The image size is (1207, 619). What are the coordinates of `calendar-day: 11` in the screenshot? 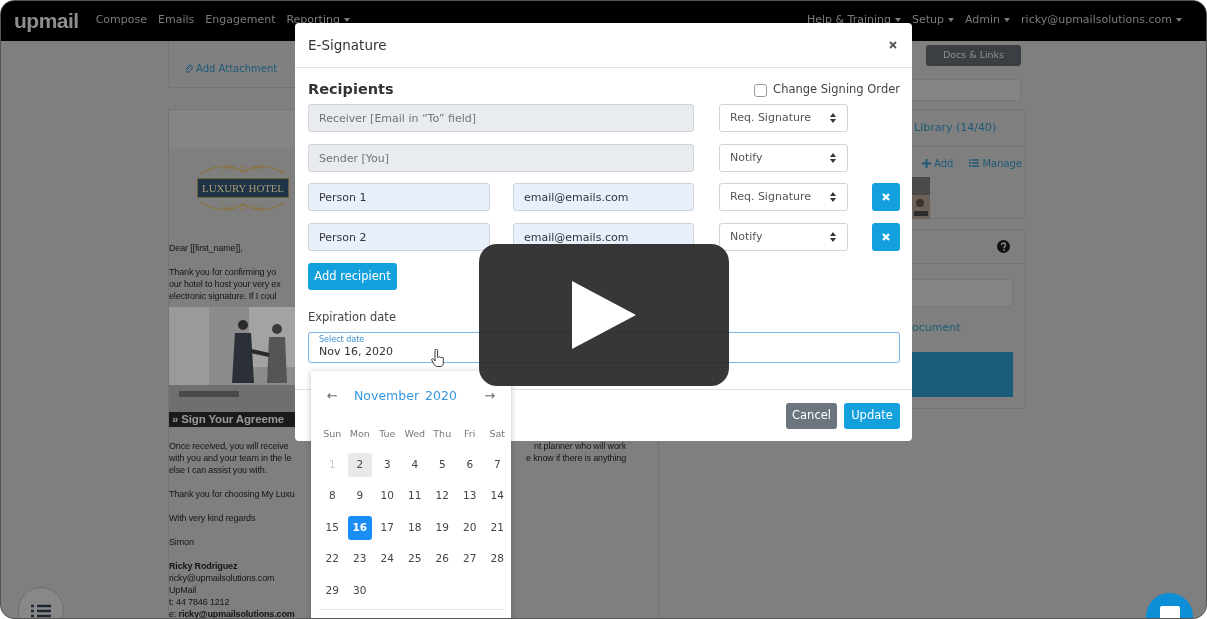 It's located at (414, 496).